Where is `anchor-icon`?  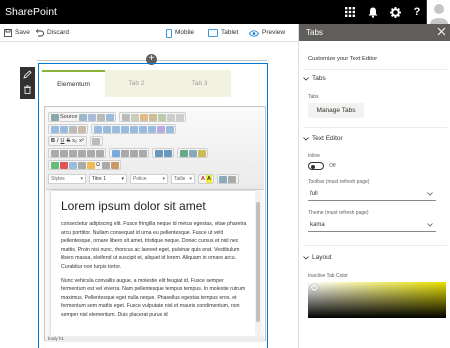 anchor-icon is located at coordinates (201, 153).